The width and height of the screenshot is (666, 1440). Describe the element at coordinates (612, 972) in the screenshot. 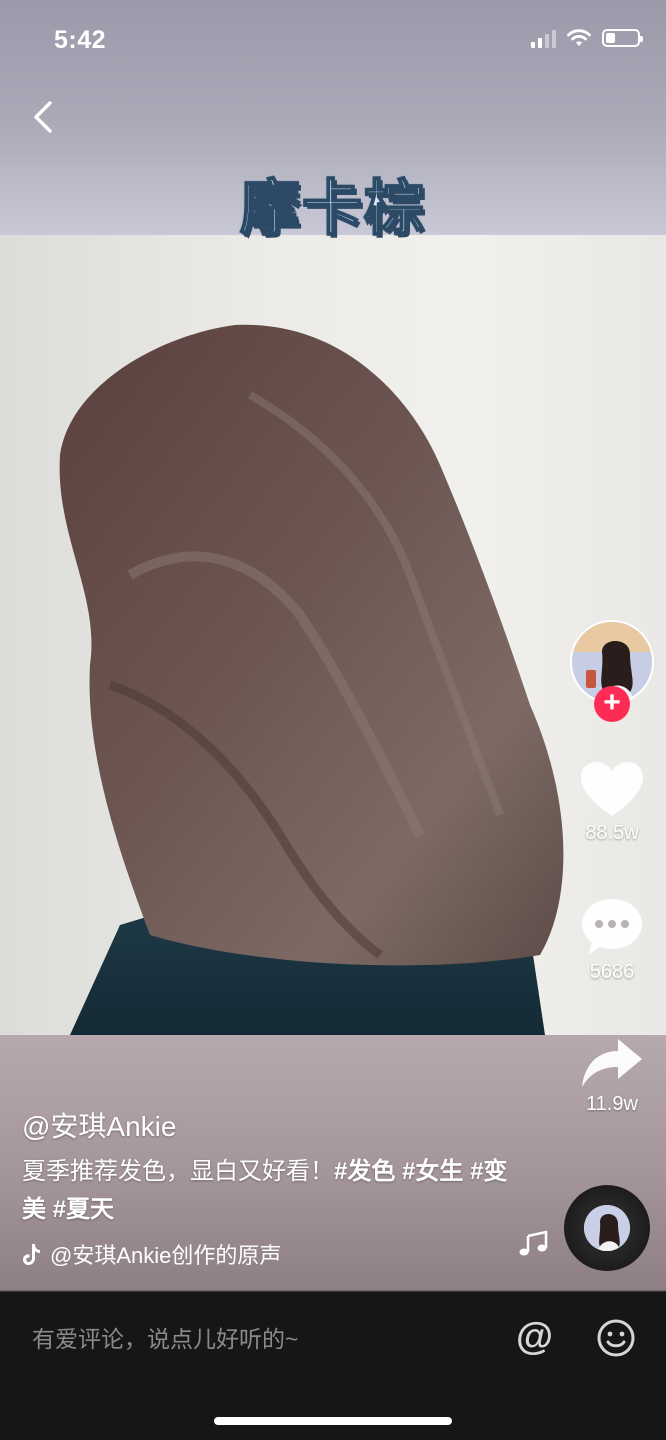

I see `comment-count: 5686` at that location.